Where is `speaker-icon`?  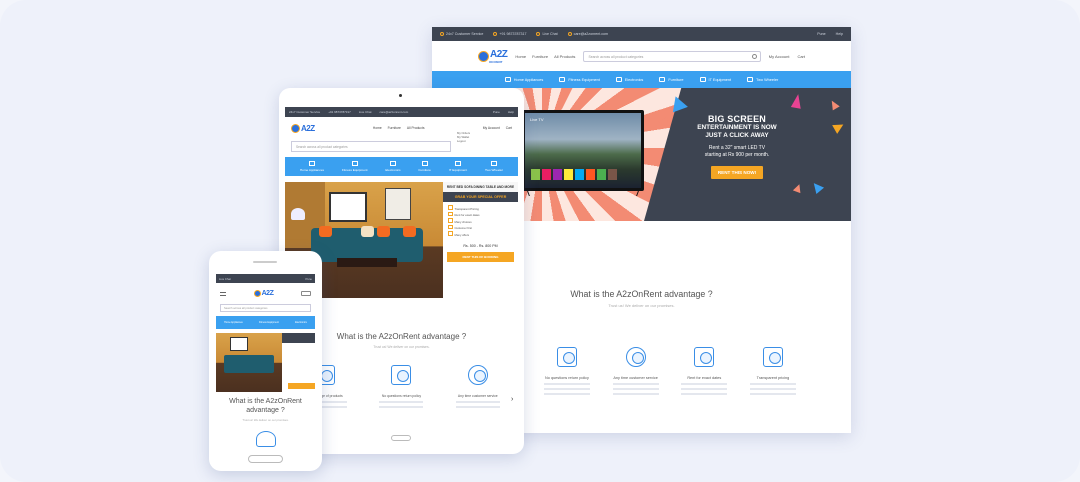
speaker-icon is located at coordinates (265, 262).